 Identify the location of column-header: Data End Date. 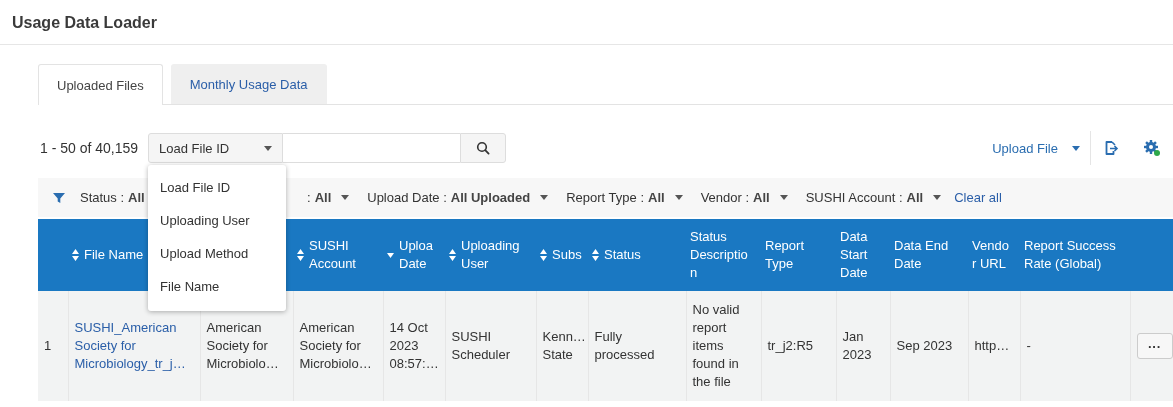
(929, 255).